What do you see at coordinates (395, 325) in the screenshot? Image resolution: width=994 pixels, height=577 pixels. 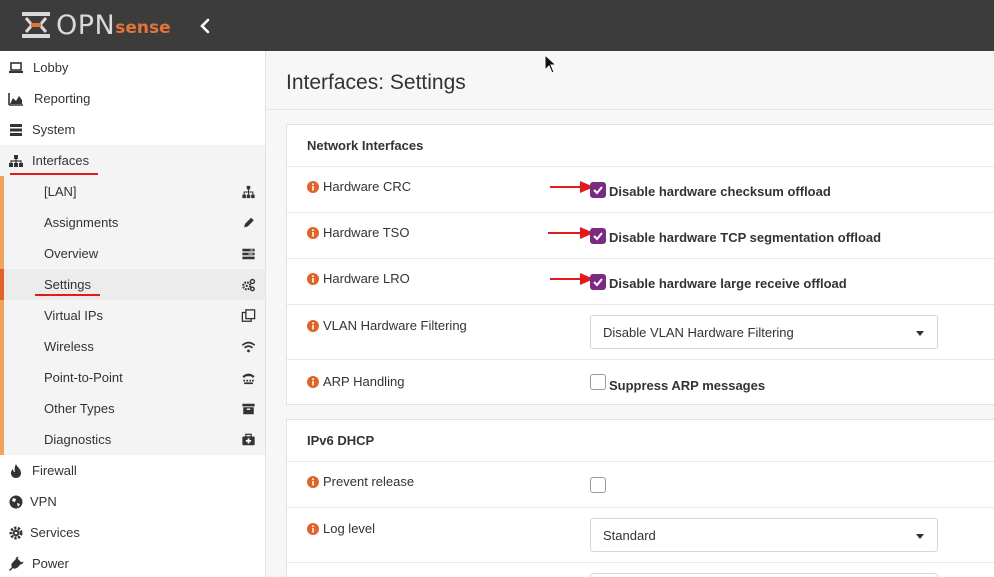 I see `vlan-filtering-label: VLAN Hardware Filtering` at bounding box center [395, 325].